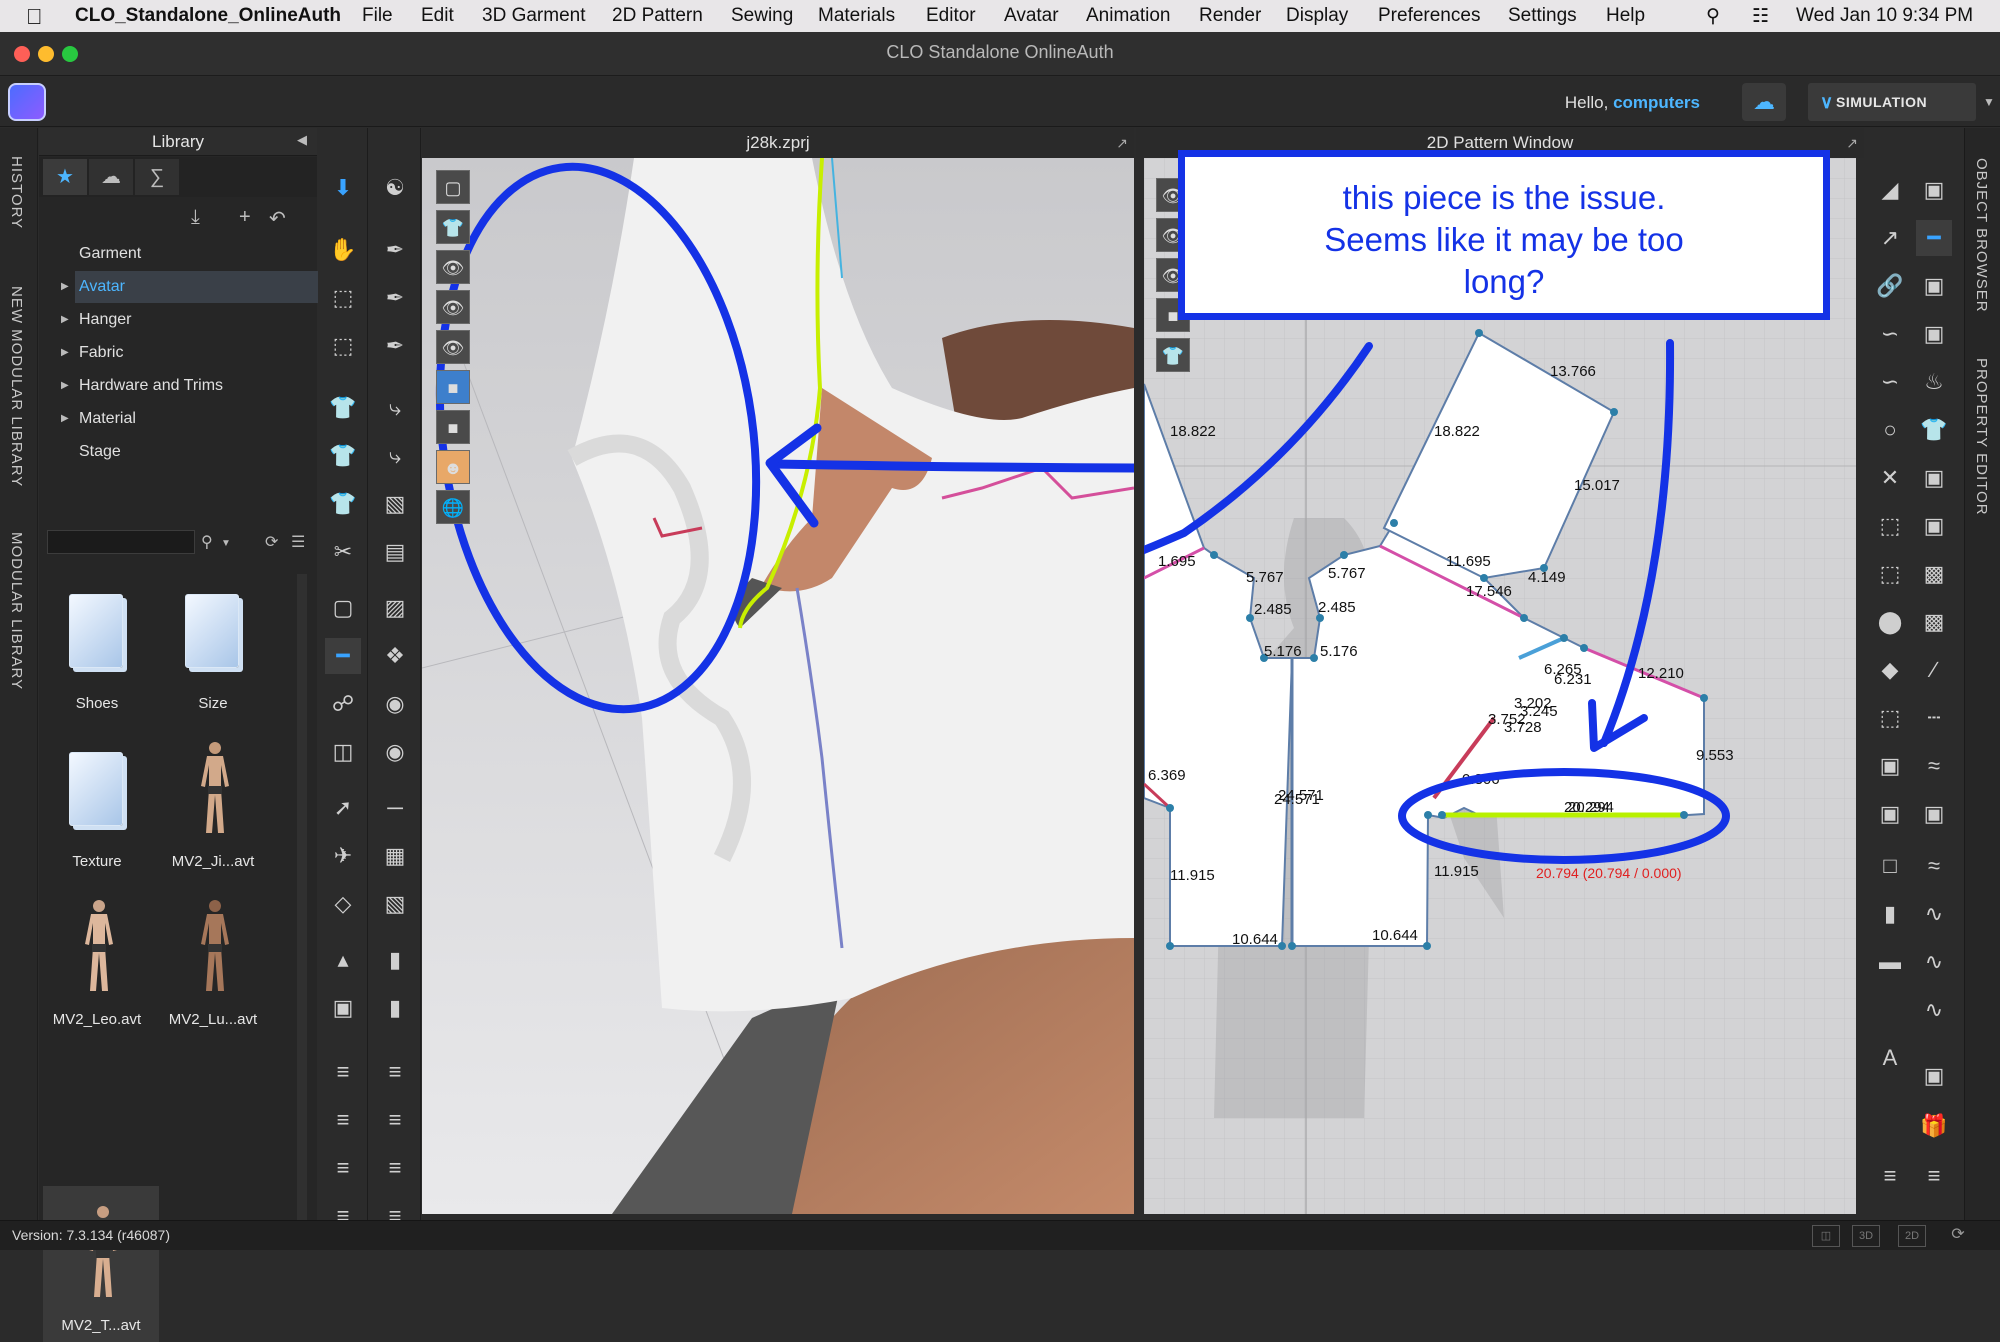 The width and height of the screenshot is (2000, 1342). I want to click on garment-fit-icon: 👕, so click(343, 456).